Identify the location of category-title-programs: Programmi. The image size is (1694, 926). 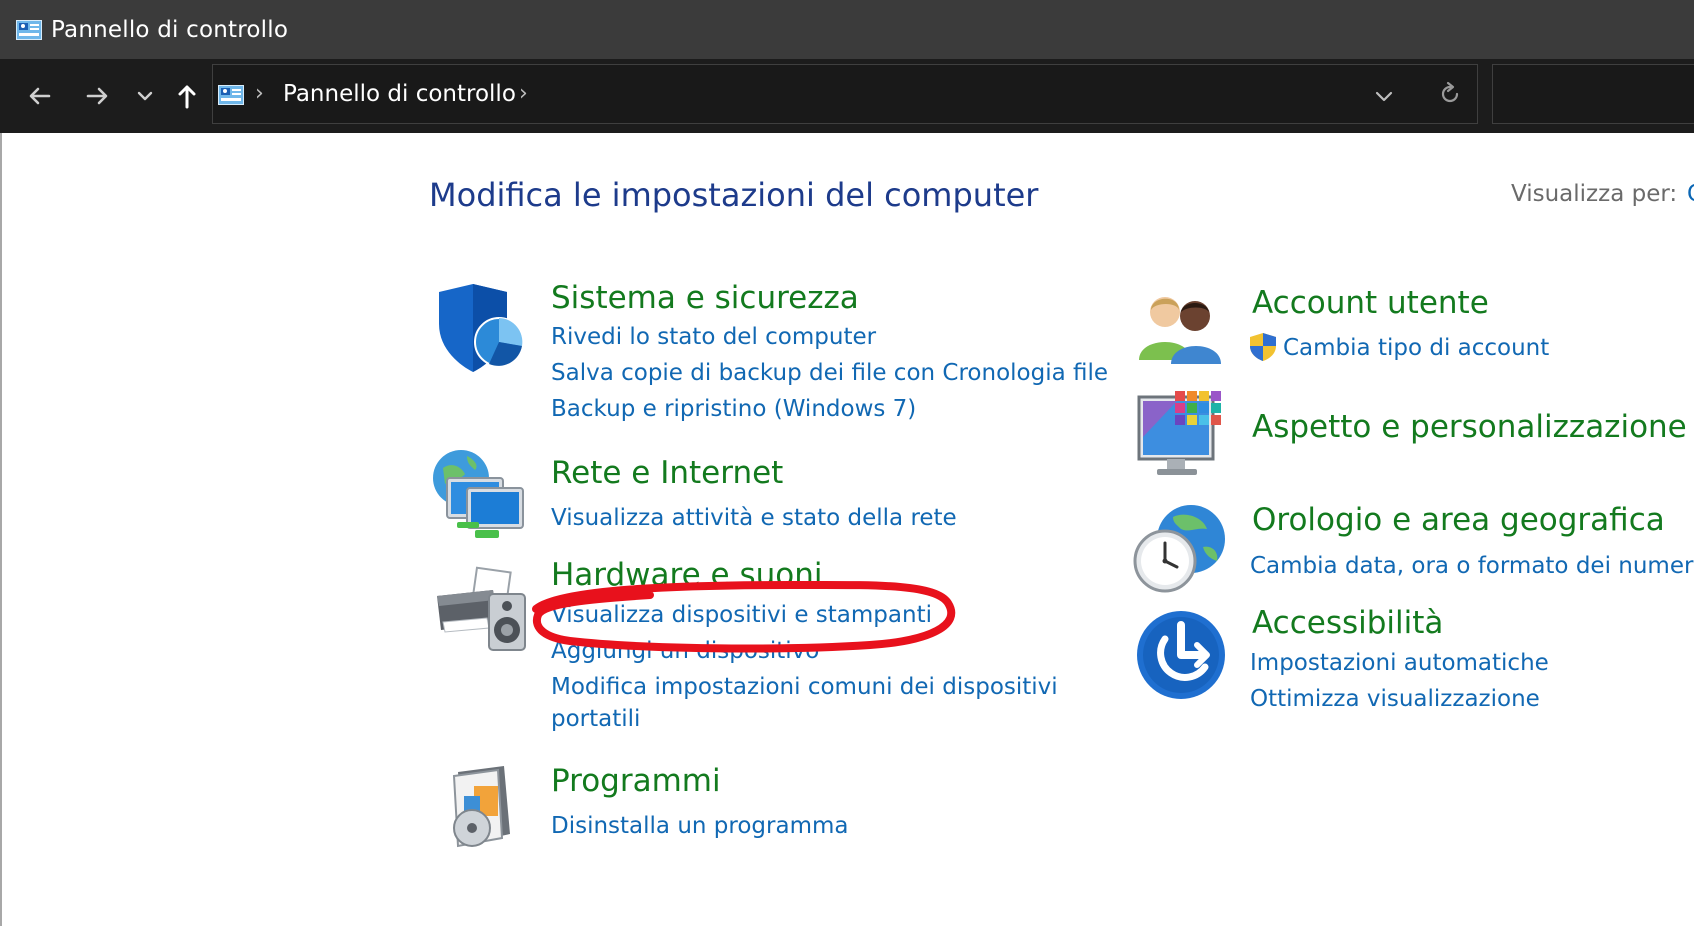
(636, 781).